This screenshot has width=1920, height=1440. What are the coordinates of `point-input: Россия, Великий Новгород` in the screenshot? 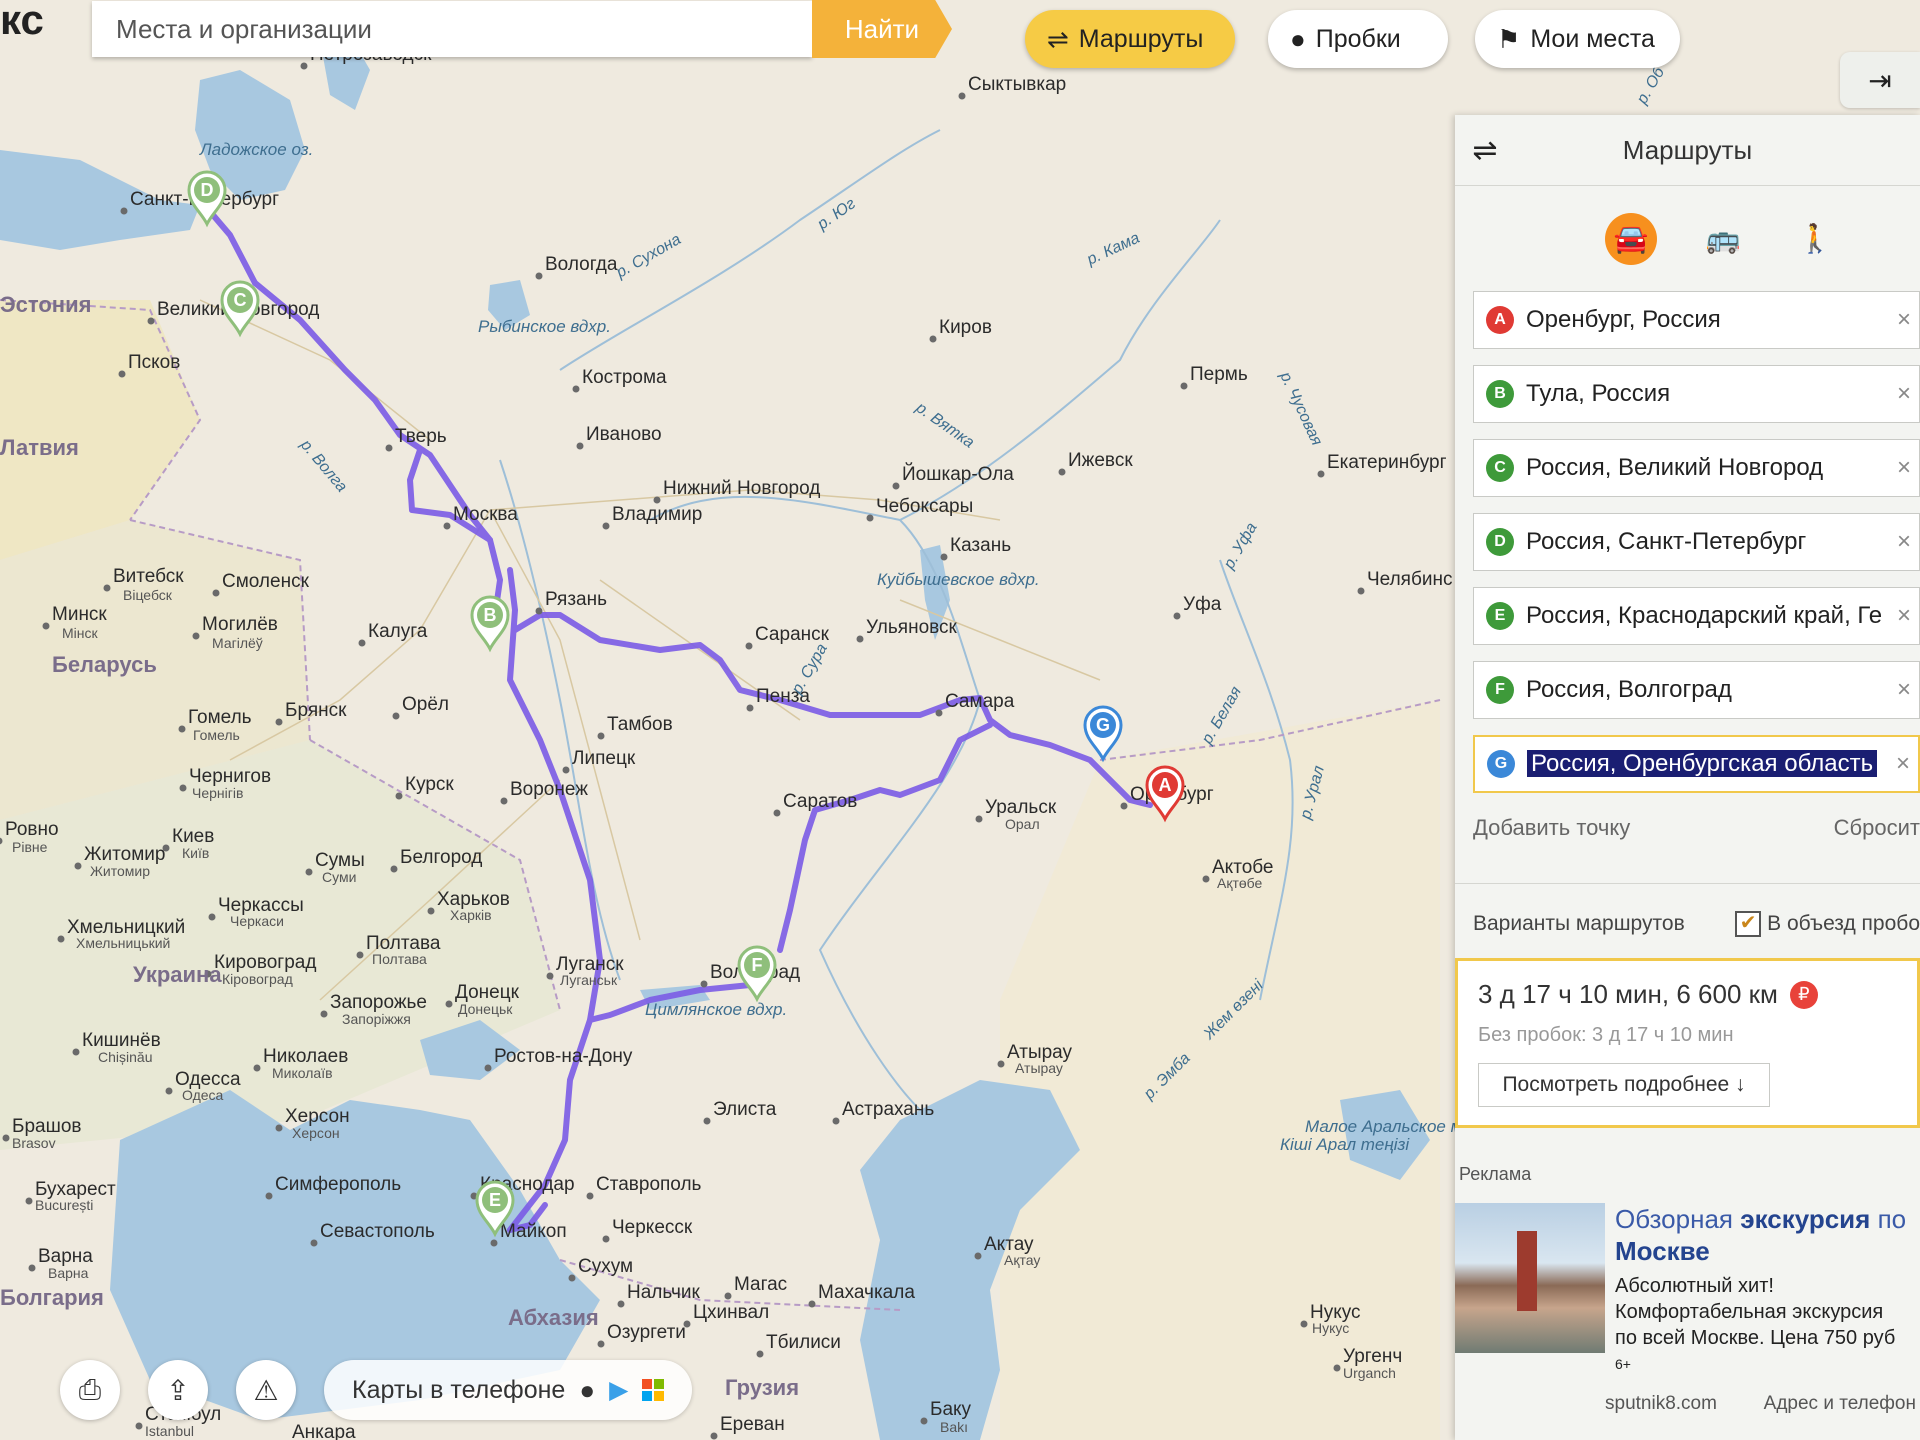 It's located at (1707, 468).